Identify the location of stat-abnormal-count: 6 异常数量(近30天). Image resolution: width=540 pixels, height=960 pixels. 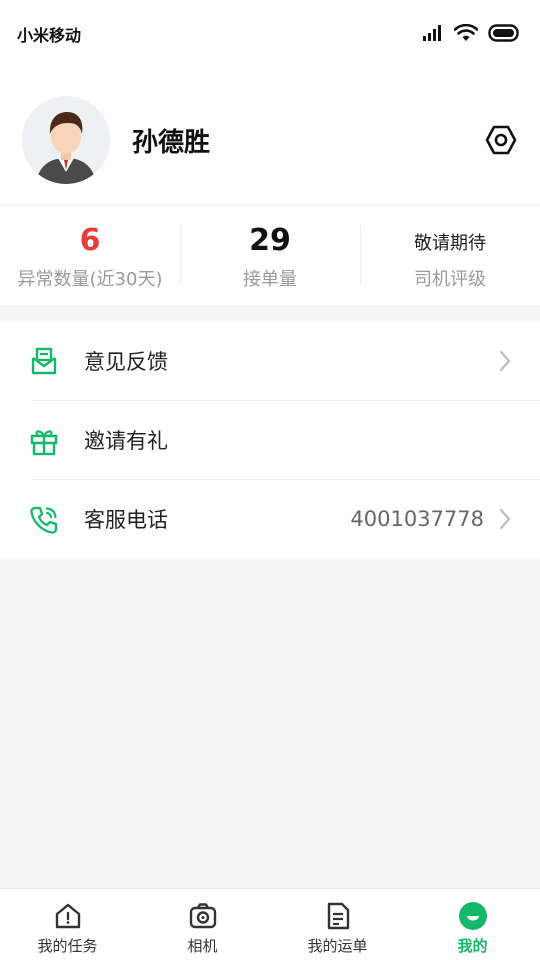
(90, 255).